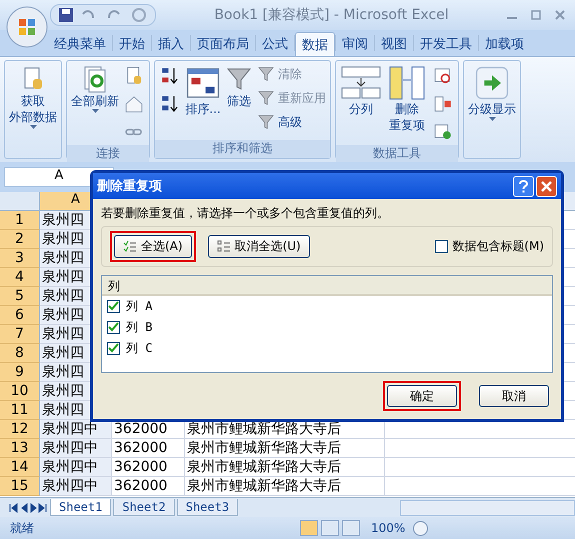 Image resolution: width=575 pixels, height=539 pixels. What do you see at coordinates (20, 239) in the screenshot?
I see `row-header: 2` at bounding box center [20, 239].